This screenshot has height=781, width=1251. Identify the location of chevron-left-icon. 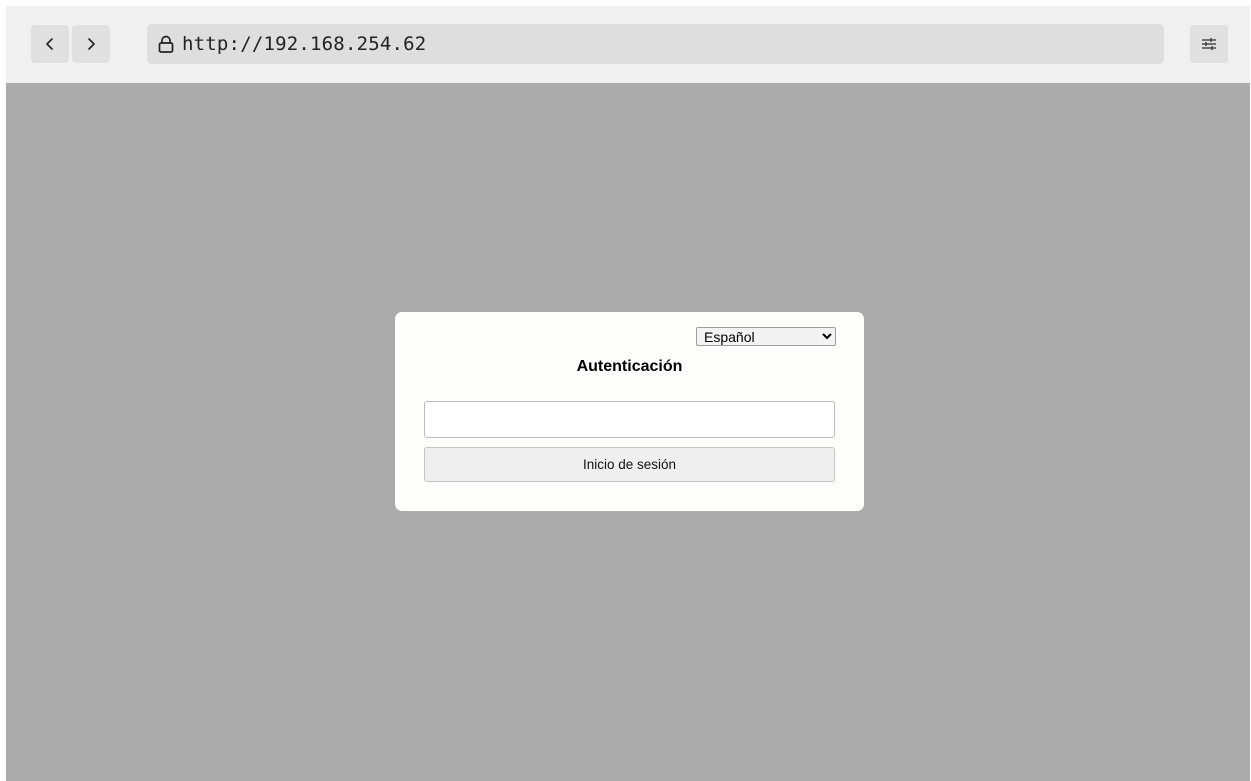
(49, 44).